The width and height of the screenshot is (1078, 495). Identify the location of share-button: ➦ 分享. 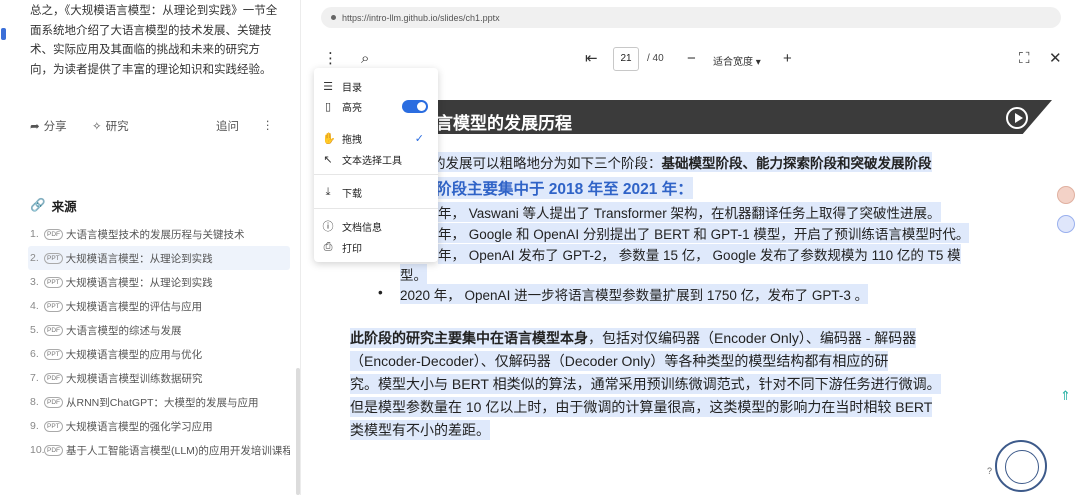
(48, 126).